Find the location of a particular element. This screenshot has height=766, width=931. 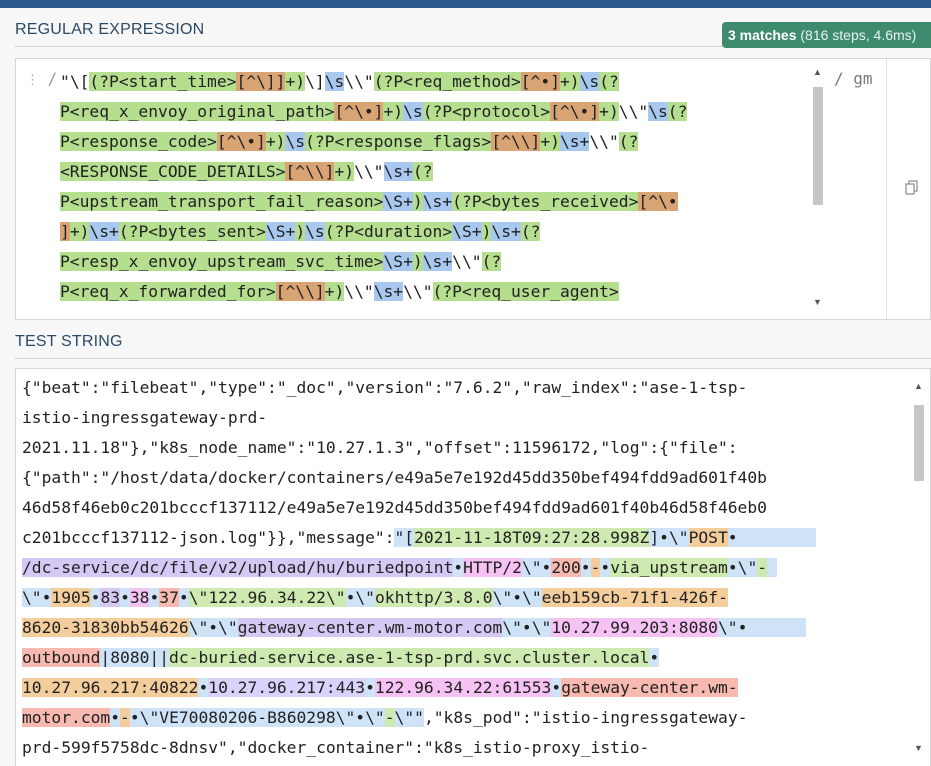

test-match-highlight: 37 is located at coordinates (169, 597).